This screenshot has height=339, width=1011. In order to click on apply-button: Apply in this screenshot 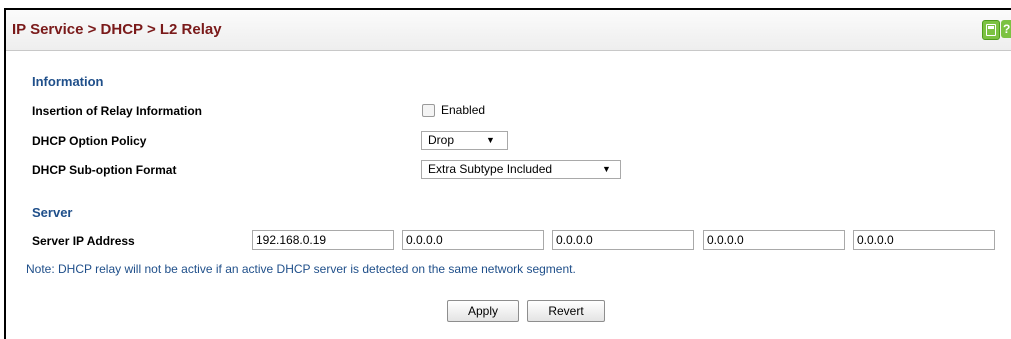, I will do `click(483, 311)`.